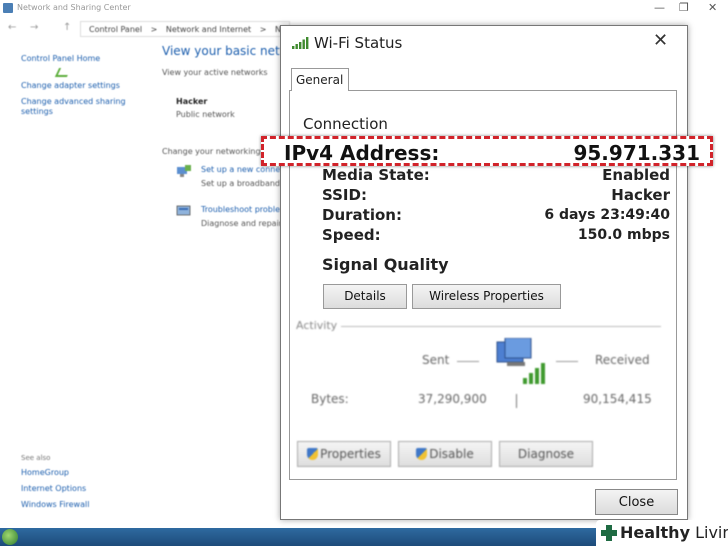  Describe the element at coordinates (636, 175) in the screenshot. I see `media-state-value: Enabled` at that location.